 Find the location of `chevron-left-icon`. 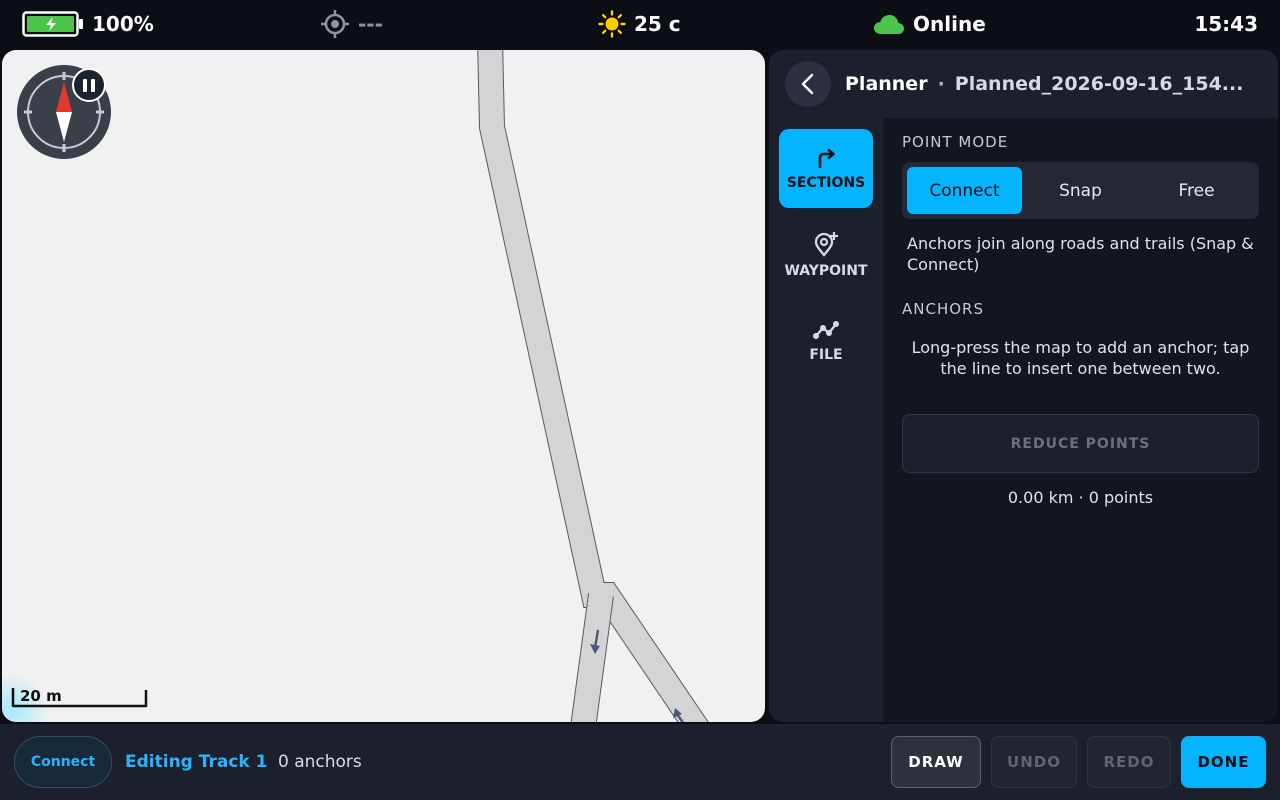

chevron-left-icon is located at coordinates (807, 84).